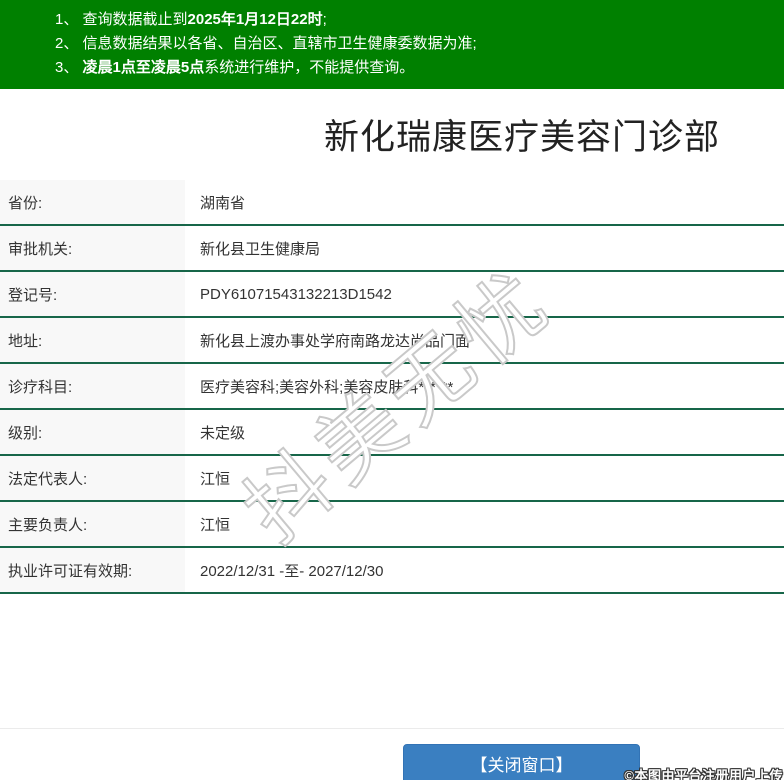 The width and height of the screenshot is (784, 780). I want to click on notice-1-bold: 2025年1月12日22时, so click(255, 19).